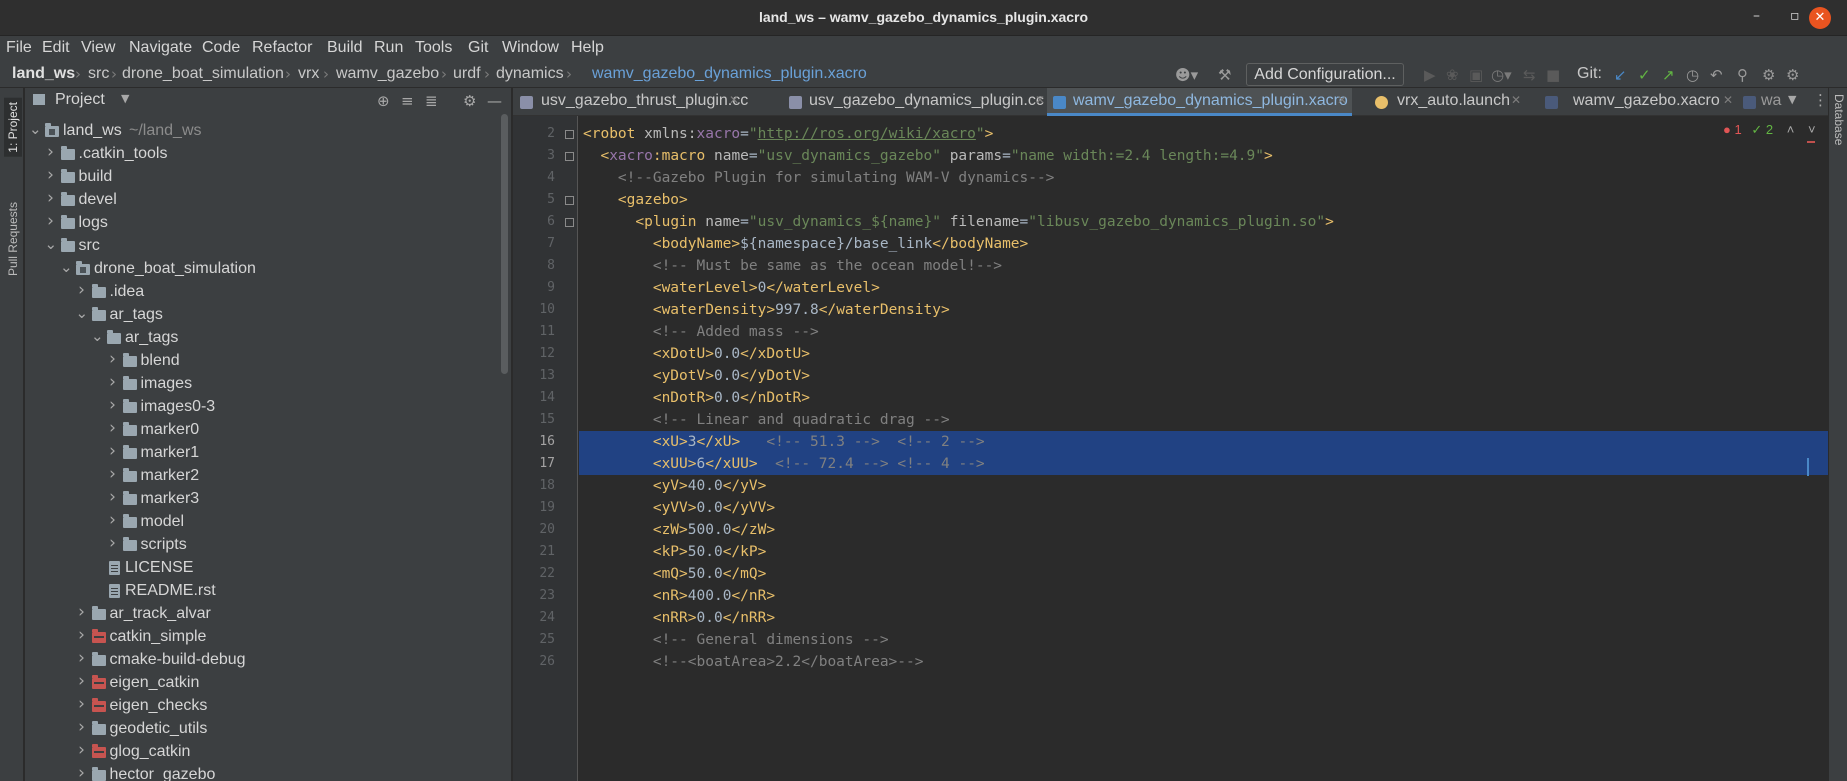 This screenshot has width=1847, height=781. I want to click on breadcrumb-vrx: vrx, so click(308, 74).